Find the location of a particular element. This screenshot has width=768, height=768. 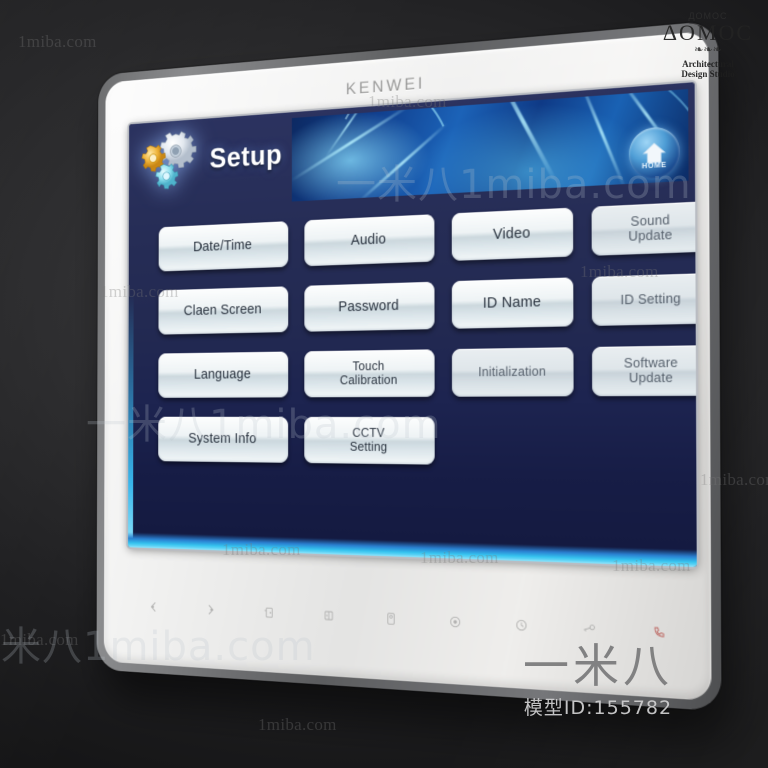

gate-icon is located at coordinates (329, 615).